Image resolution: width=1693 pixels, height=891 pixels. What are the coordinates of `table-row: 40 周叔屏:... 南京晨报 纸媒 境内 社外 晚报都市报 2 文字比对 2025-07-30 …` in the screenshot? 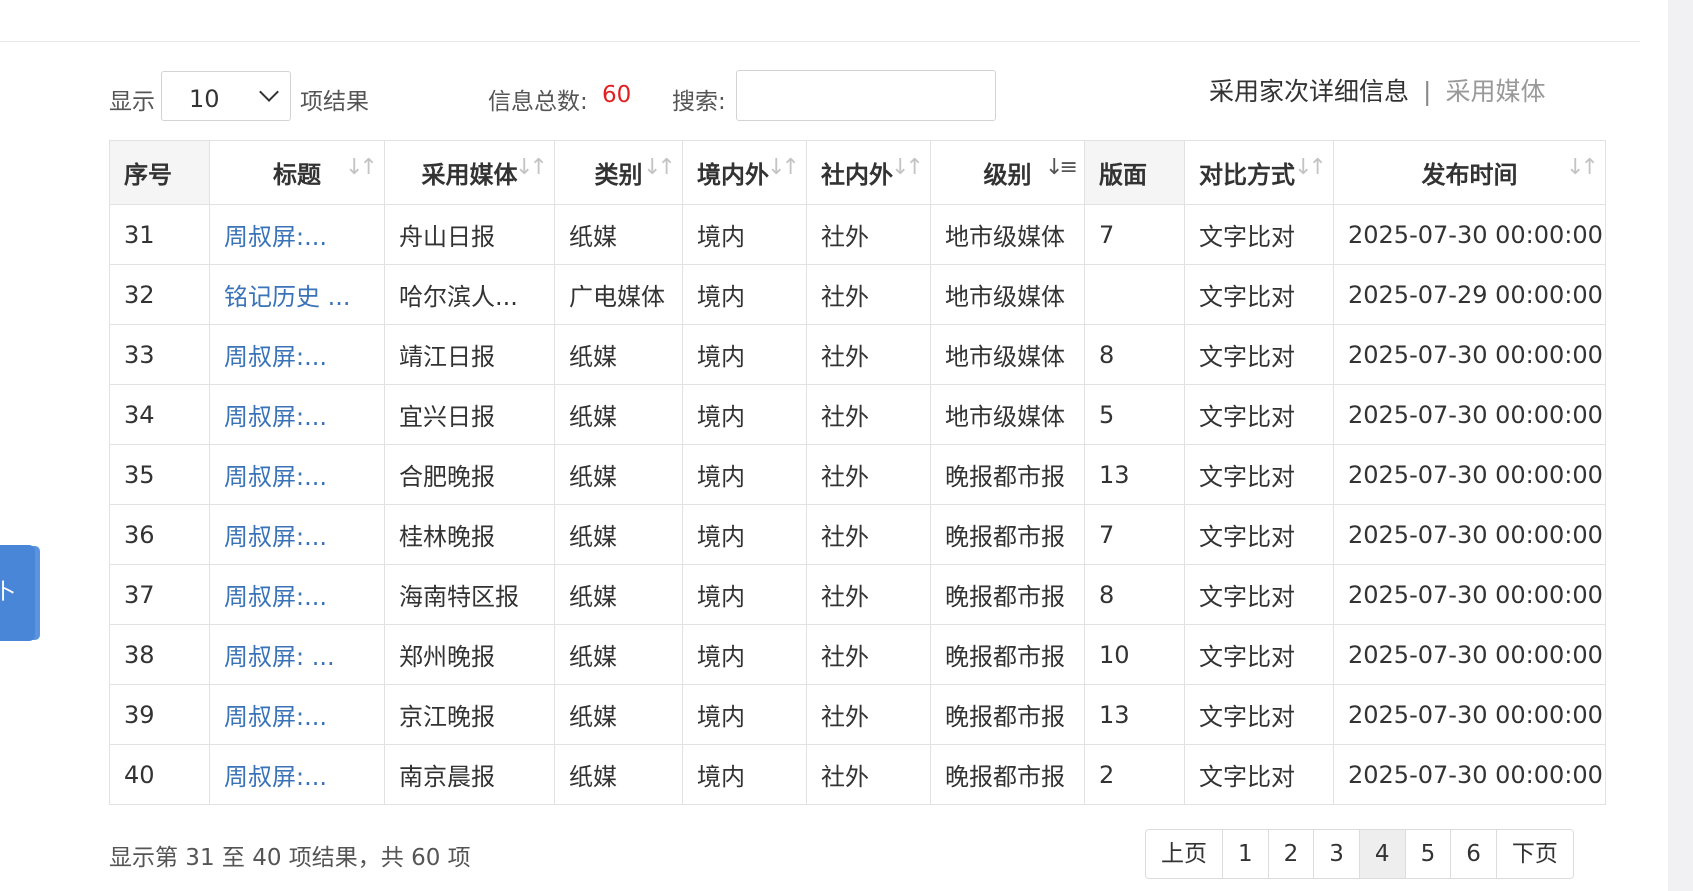 It's located at (857, 774).